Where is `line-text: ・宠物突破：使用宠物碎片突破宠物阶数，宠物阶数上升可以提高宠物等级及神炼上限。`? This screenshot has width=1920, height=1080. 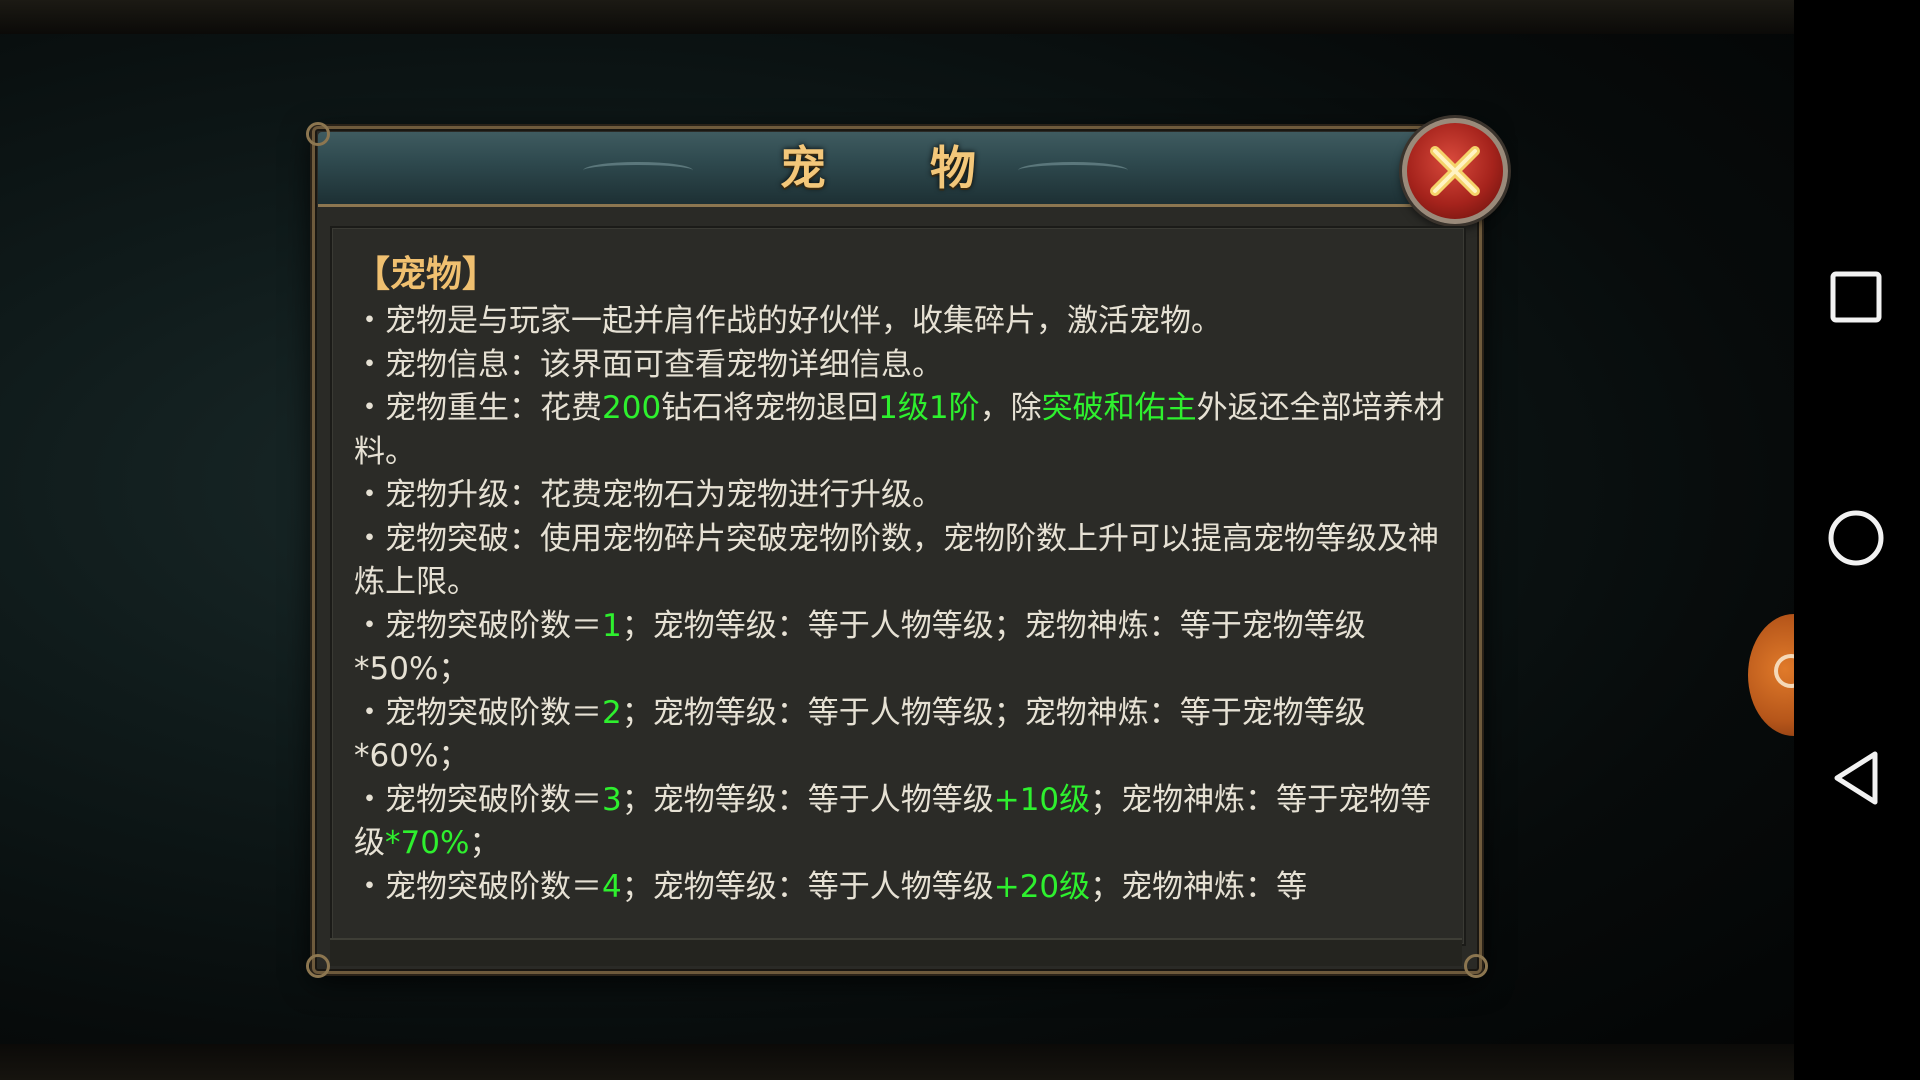 line-text: ・宠物突破：使用宠物碎片突破宠物阶数，宠物阶数上升可以提高宠物等级及神炼上限。 is located at coordinates (896, 560).